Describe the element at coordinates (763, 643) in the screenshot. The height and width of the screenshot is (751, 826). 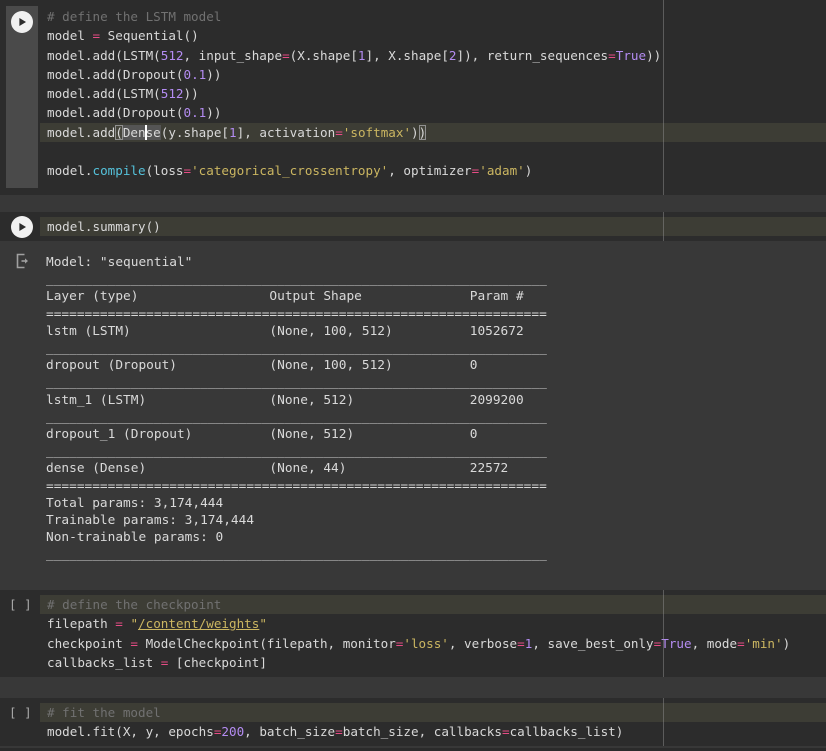
I see `code-token-str: 'min'` at that location.